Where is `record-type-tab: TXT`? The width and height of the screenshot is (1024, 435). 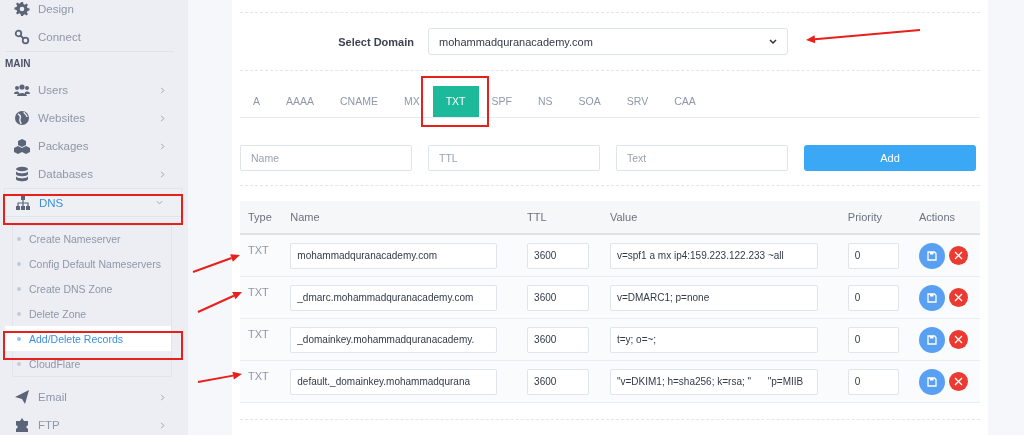
record-type-tab: TXT is located at coordinates (455, 101).